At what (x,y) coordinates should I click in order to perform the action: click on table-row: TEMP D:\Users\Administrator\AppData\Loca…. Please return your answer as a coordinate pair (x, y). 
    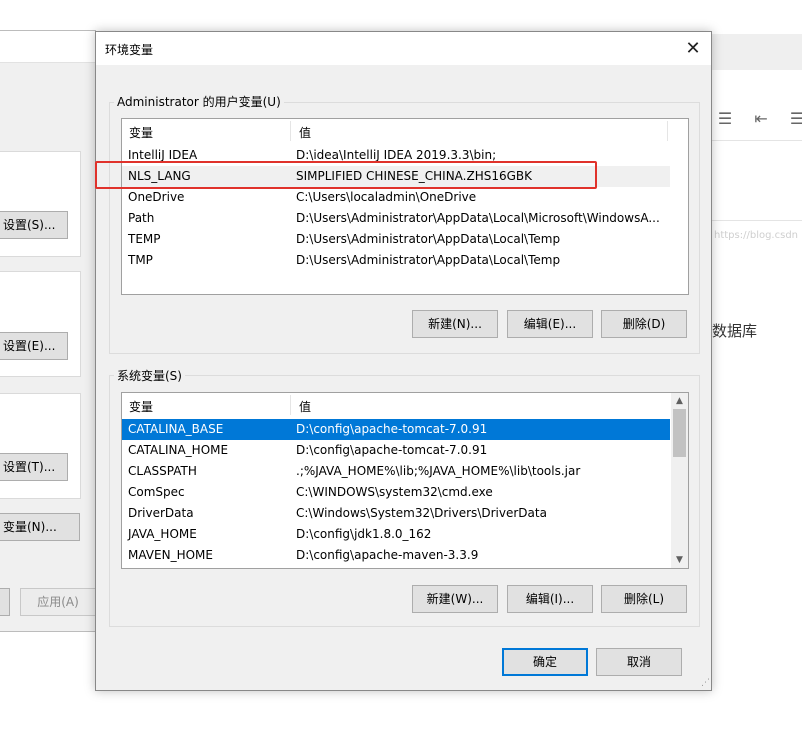
    Looking at the image, I should click on (396, 239).